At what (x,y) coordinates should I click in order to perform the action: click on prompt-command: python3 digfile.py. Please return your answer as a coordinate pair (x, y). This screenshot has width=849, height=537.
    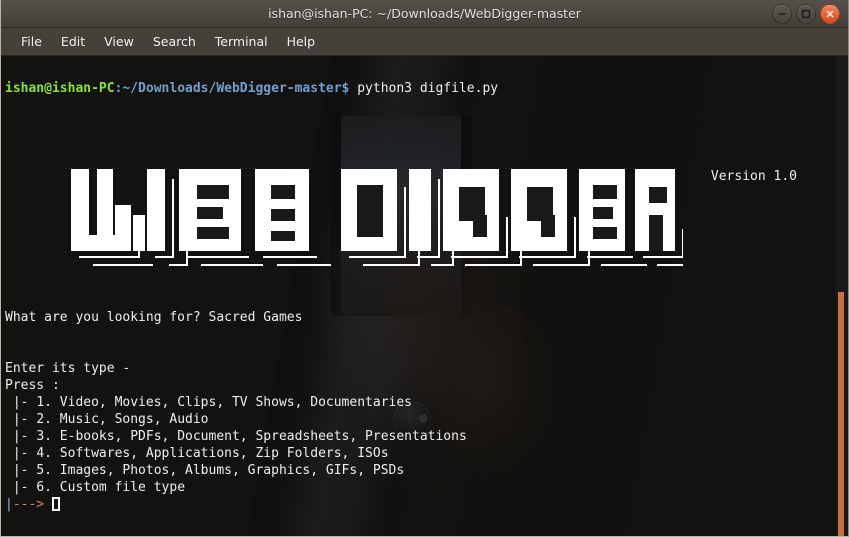
    Looking at the image, I should click on (424, 88).